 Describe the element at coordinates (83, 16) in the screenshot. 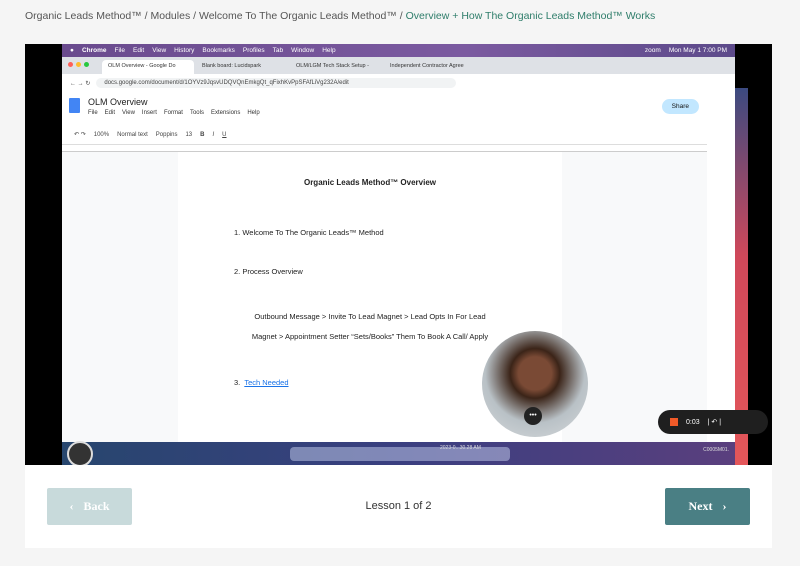

I see `breadcrumb-link: Organic Leads Method™` at that location.